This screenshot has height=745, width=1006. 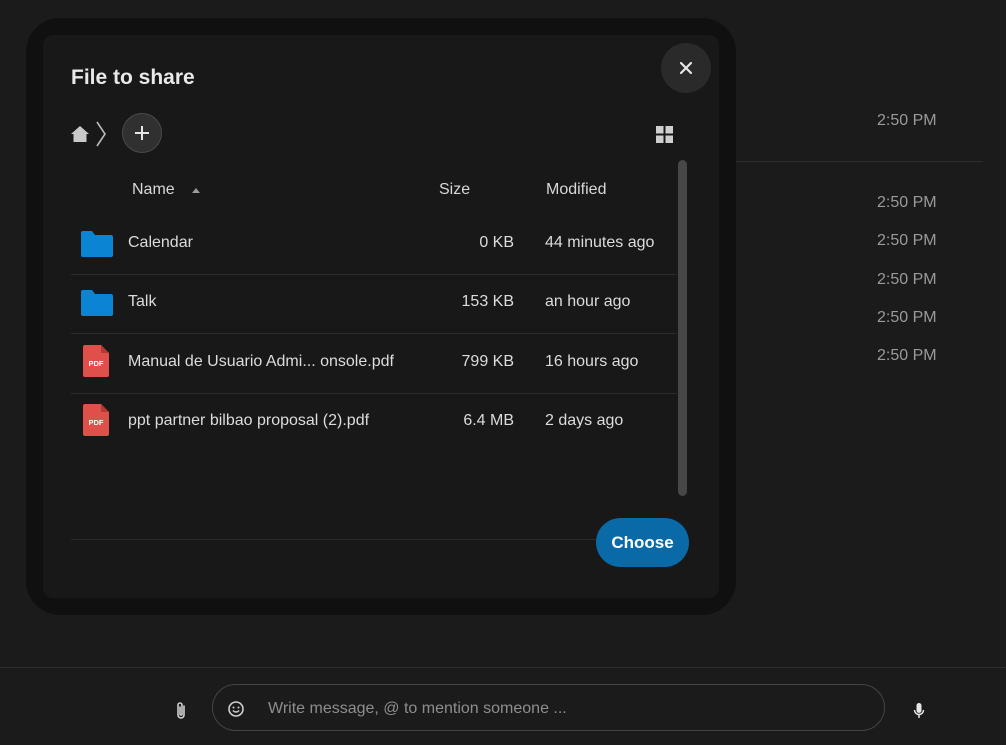 I want to click on file-size: 153 KB, so click(x=487, y=301).